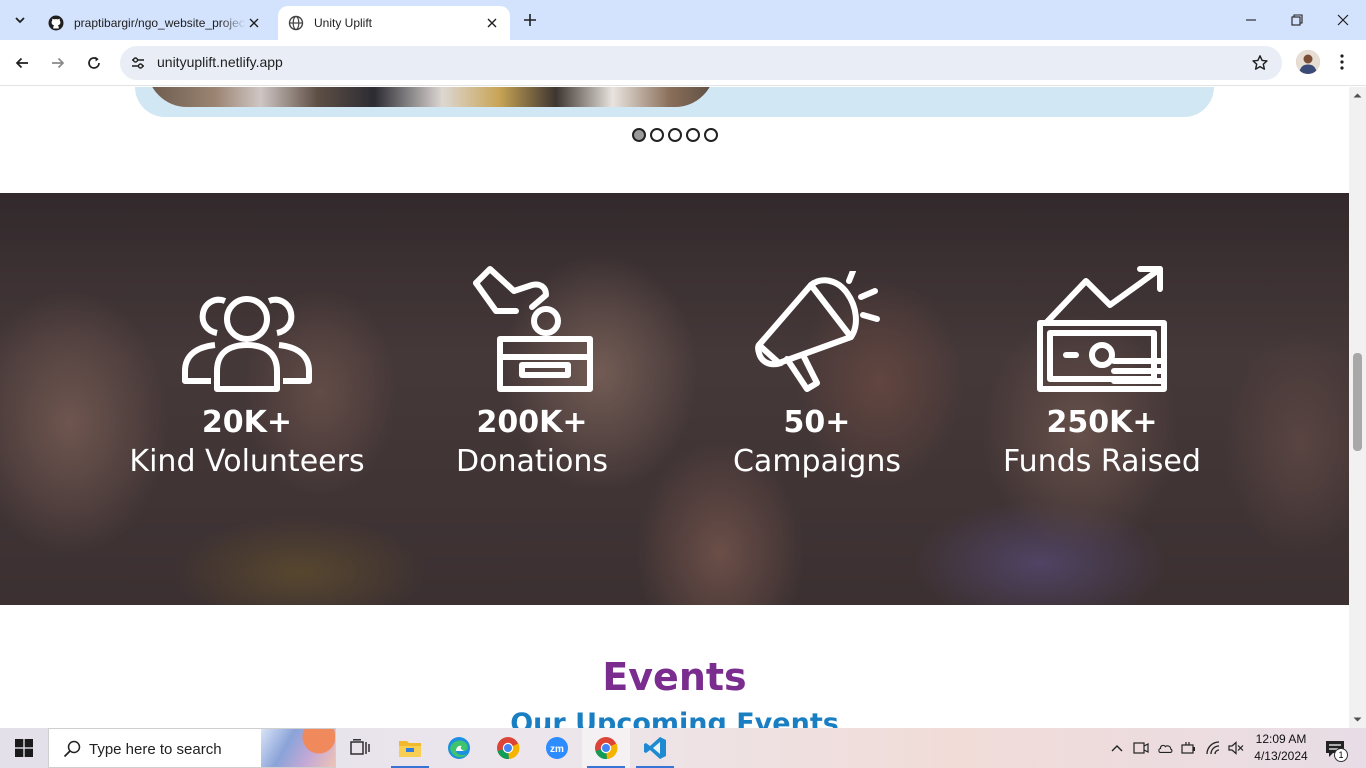 This screenshot has height=768, width=1366. I want to click on restore-icon, so click(1297, 20).